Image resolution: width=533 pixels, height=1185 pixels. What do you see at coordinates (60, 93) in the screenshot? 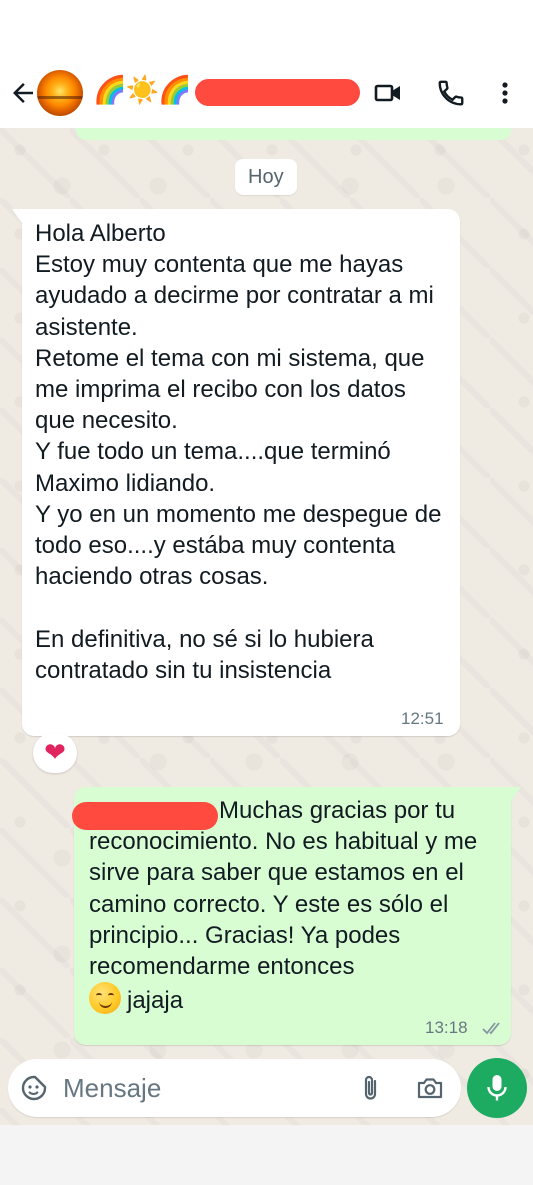
I see `contact-avatar` at bounding box center [60, 93].